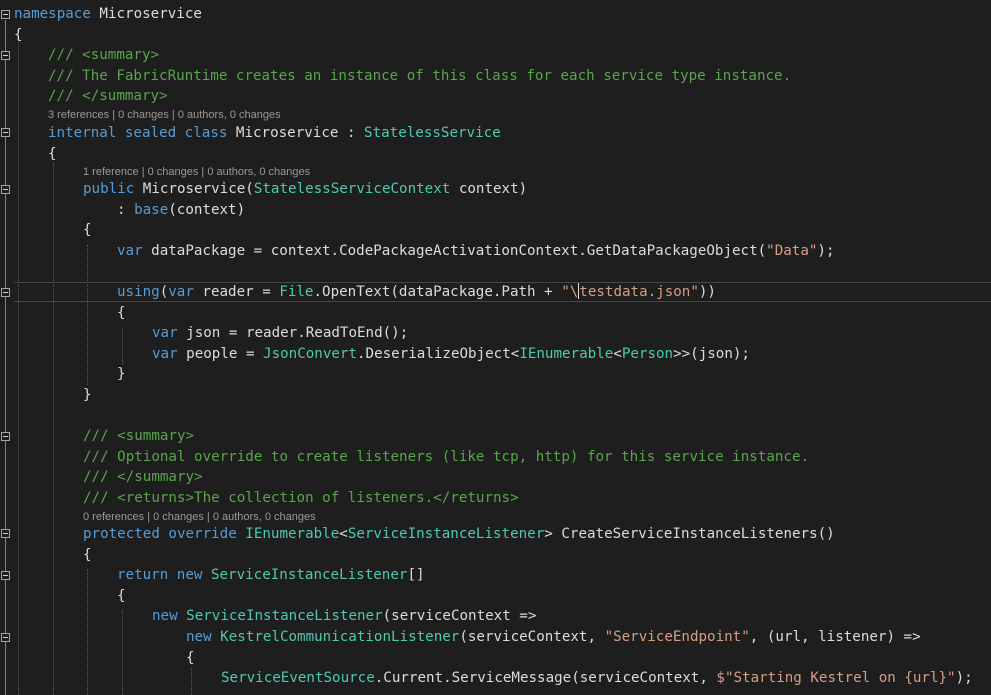 The height and width of the screenshot is (695, 991). Describe the element at coordinates (340, 637) in the screenshot. I see `type-name: KestrelCommunicationListener` at that location.